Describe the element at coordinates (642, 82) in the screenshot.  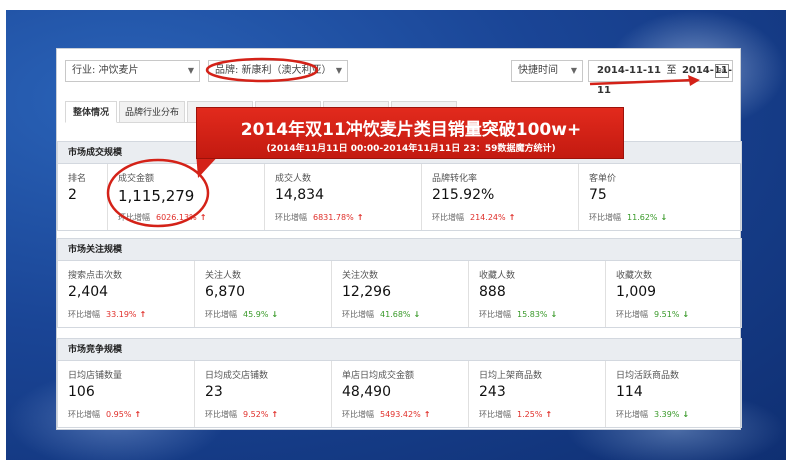
I see `date-arrow-line` at that location.